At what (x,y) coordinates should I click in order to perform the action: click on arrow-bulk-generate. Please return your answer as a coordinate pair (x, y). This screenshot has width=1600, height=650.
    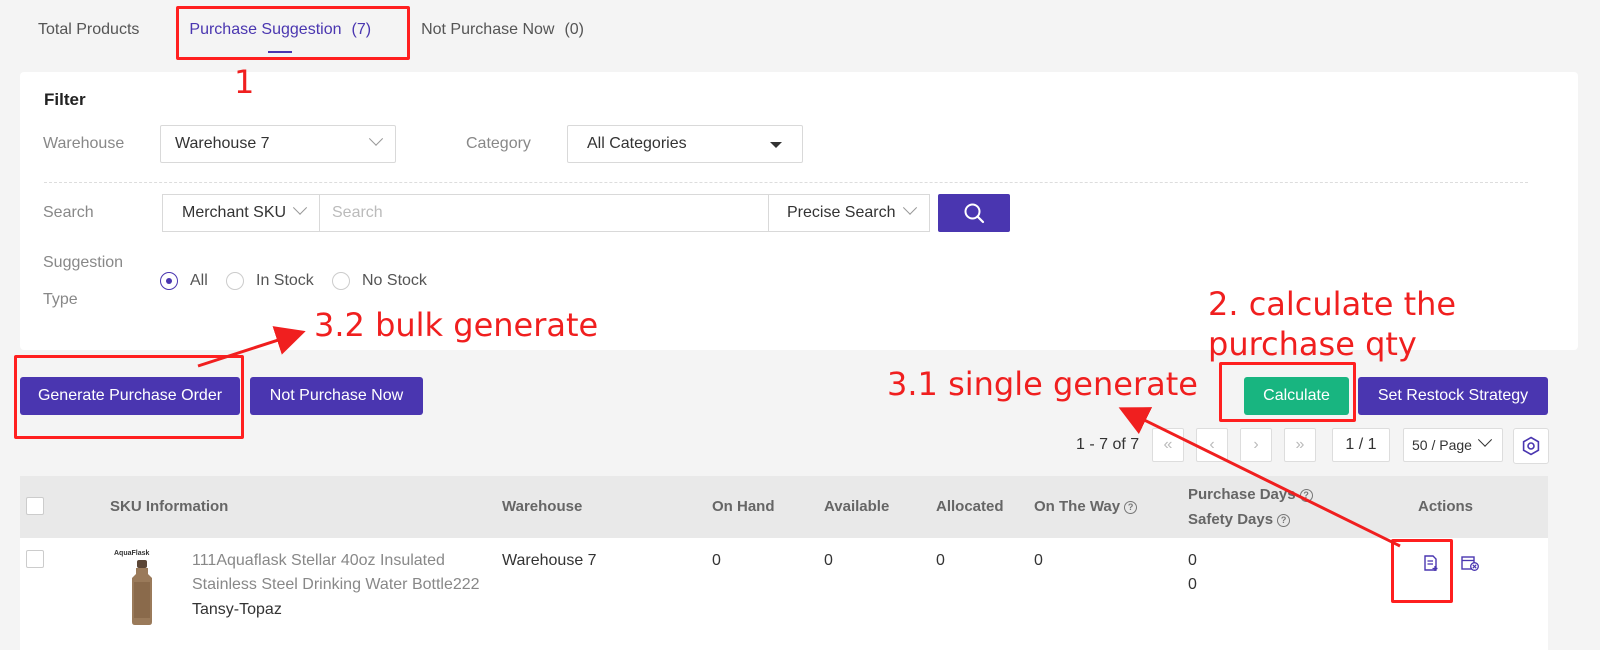
    Looking at the image, I should click on (251, 347).